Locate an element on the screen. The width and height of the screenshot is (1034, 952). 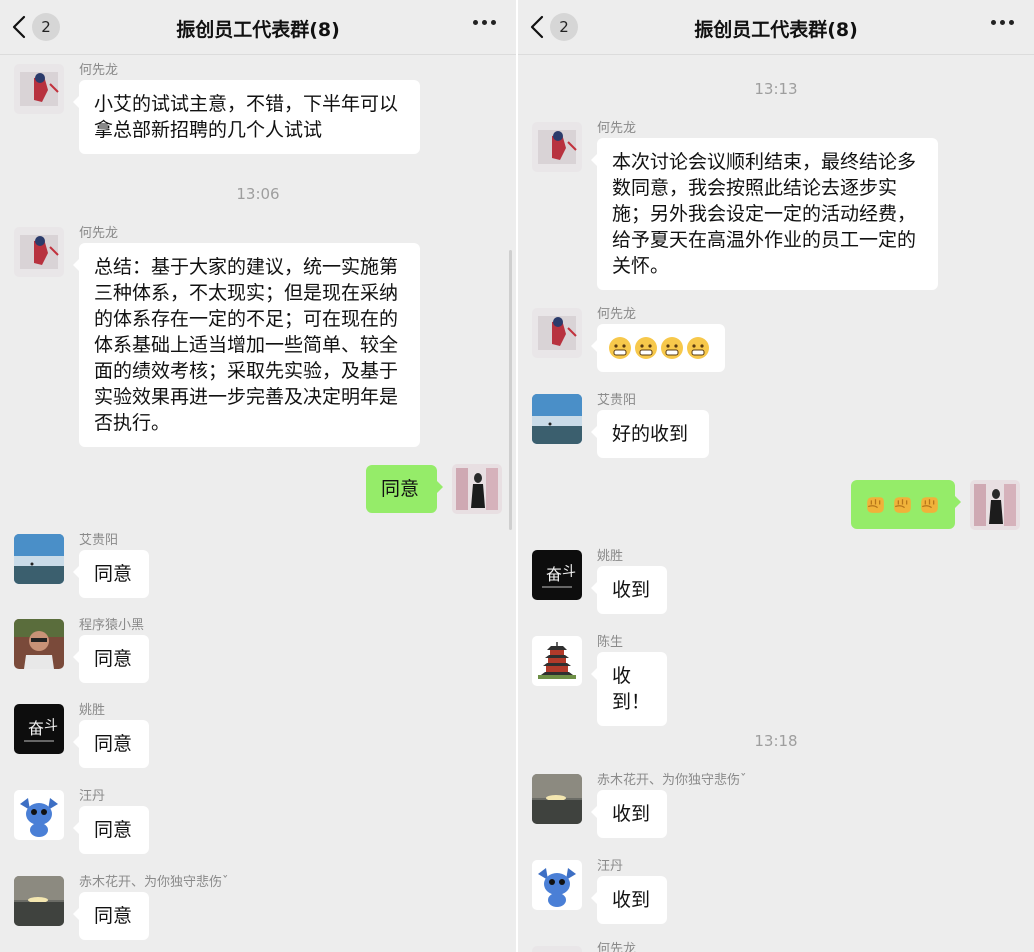
sender-name: 陈生 is located at coordinates (610, 642).